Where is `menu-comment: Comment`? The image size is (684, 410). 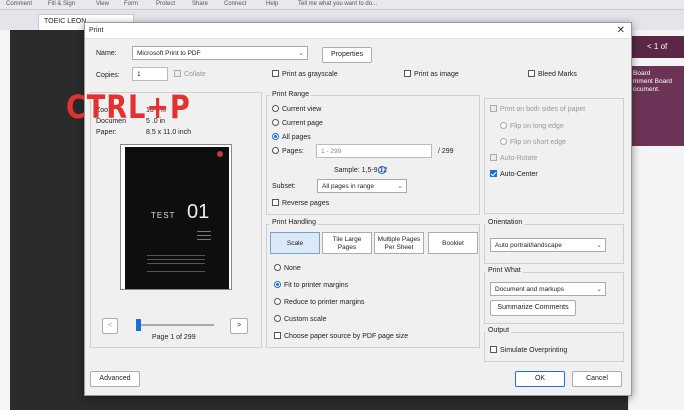
menu-comment: Comment is located at coordinates (19, 4).